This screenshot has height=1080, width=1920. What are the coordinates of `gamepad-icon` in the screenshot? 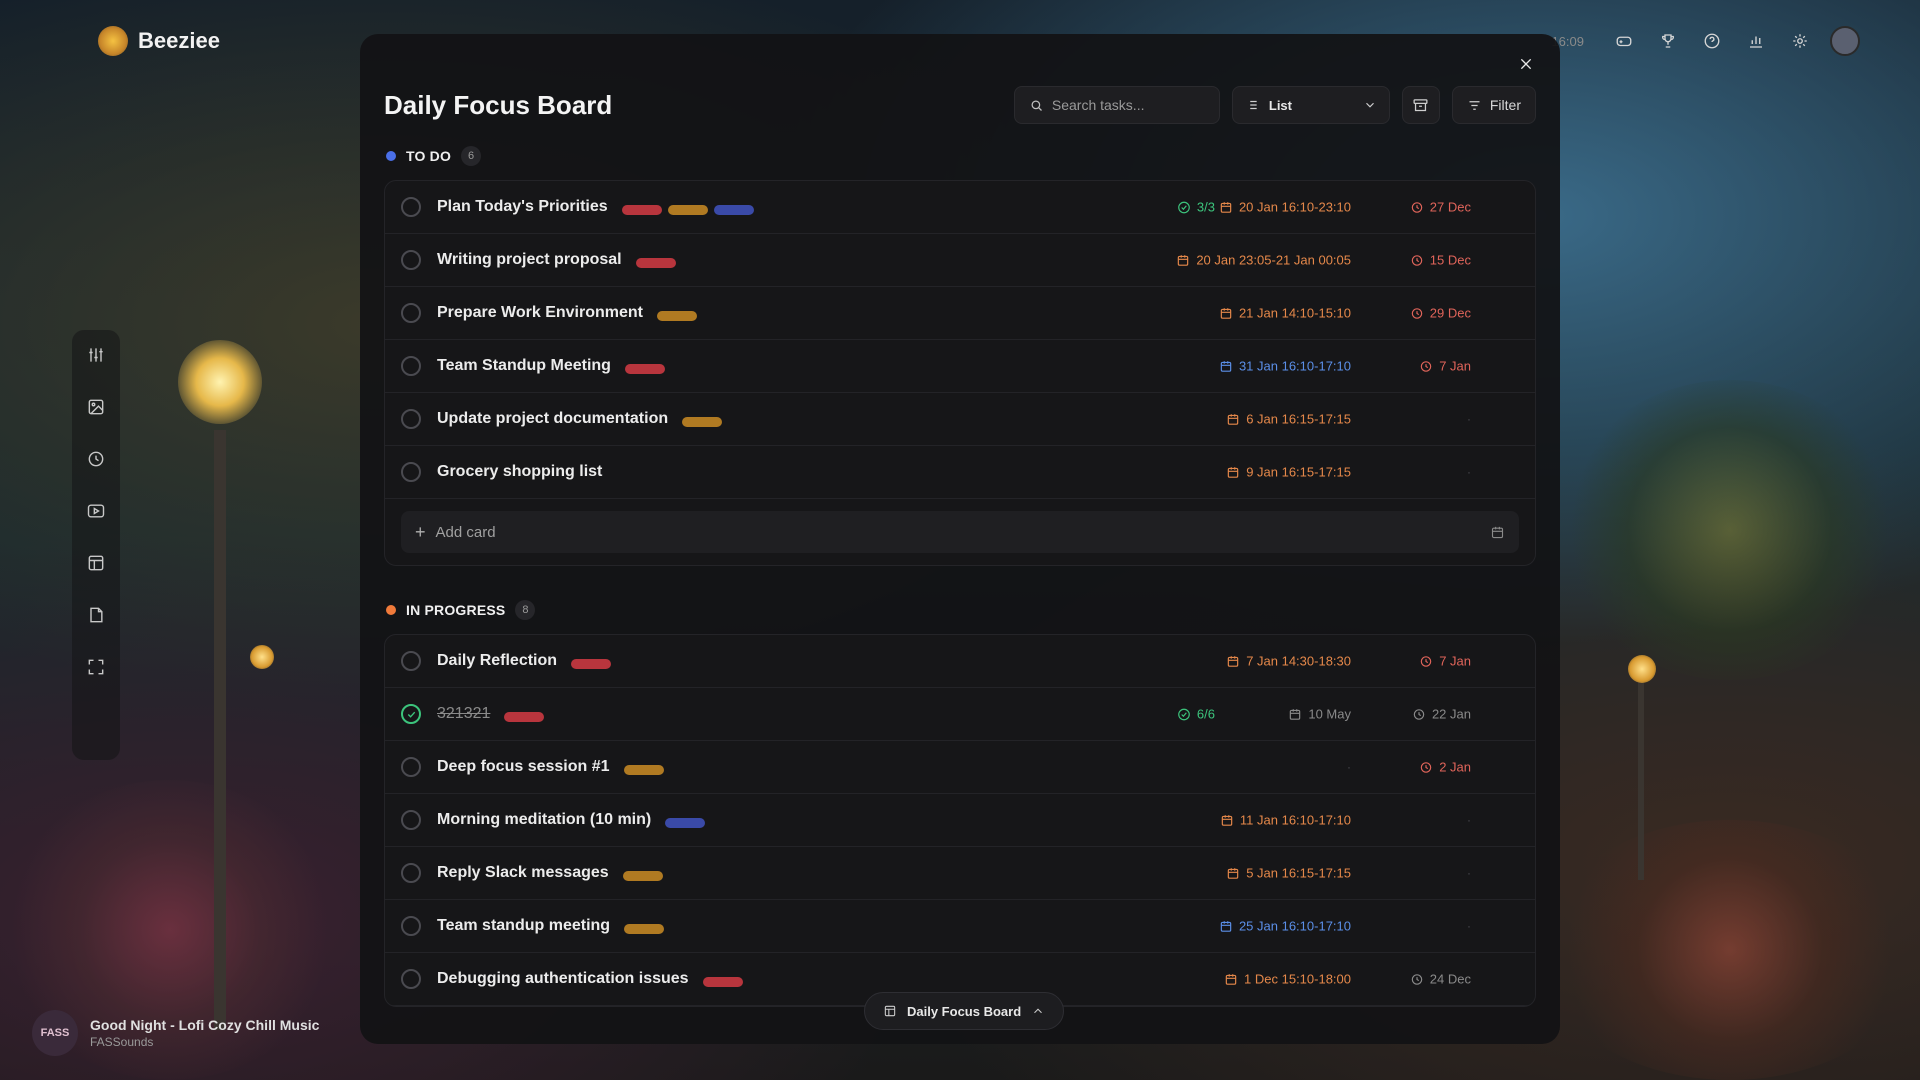 It's located at (1624, 41).